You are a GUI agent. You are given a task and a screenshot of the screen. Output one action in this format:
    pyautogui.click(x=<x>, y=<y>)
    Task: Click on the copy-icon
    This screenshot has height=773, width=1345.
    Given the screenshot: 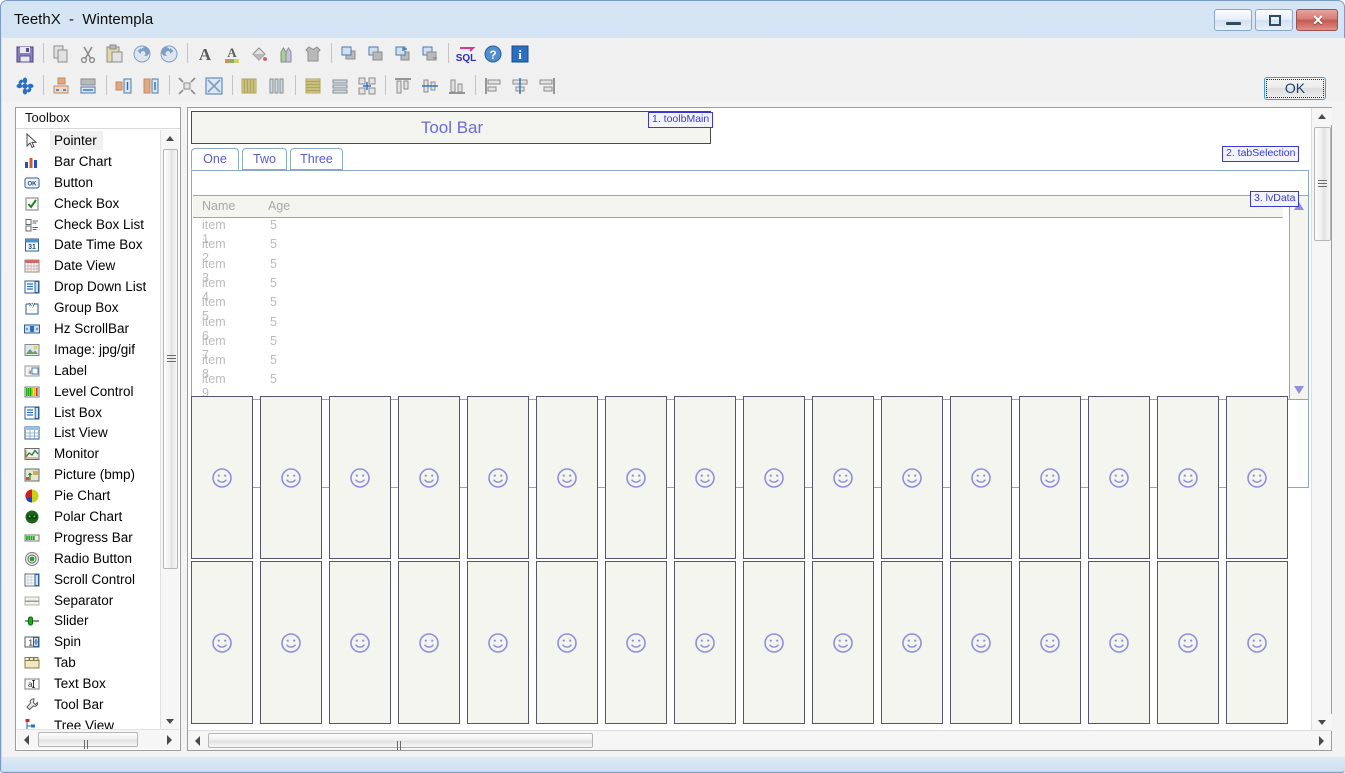 What is the action you would take?
    pyautogui.click(x=61, y=53)
    